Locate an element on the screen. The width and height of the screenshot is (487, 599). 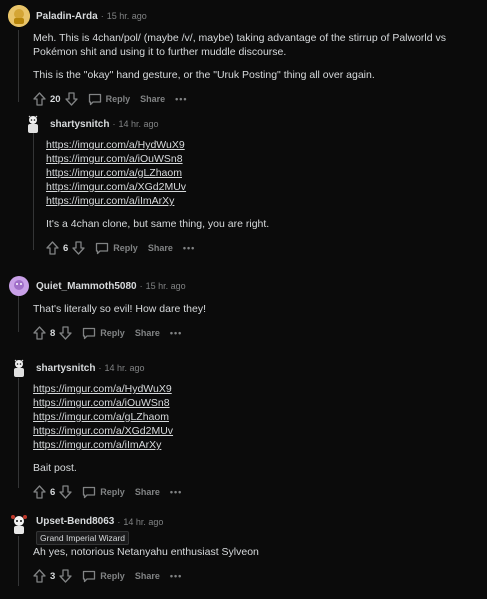
user-flair: Grand Imperial Wizard is located at coordinates (83, 538).